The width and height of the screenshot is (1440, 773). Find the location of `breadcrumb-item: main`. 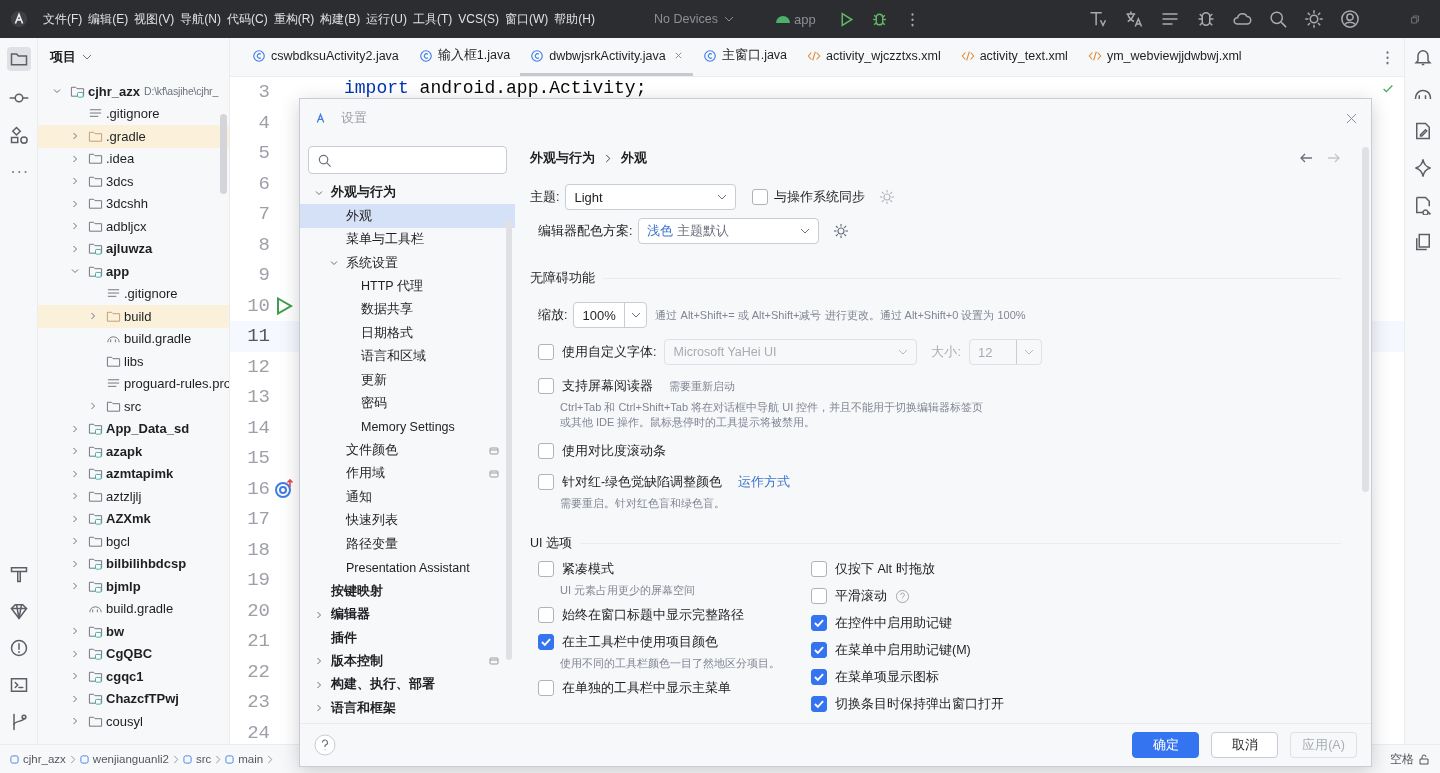

breadcrumb-item: main is located at coordinates (251, 759).